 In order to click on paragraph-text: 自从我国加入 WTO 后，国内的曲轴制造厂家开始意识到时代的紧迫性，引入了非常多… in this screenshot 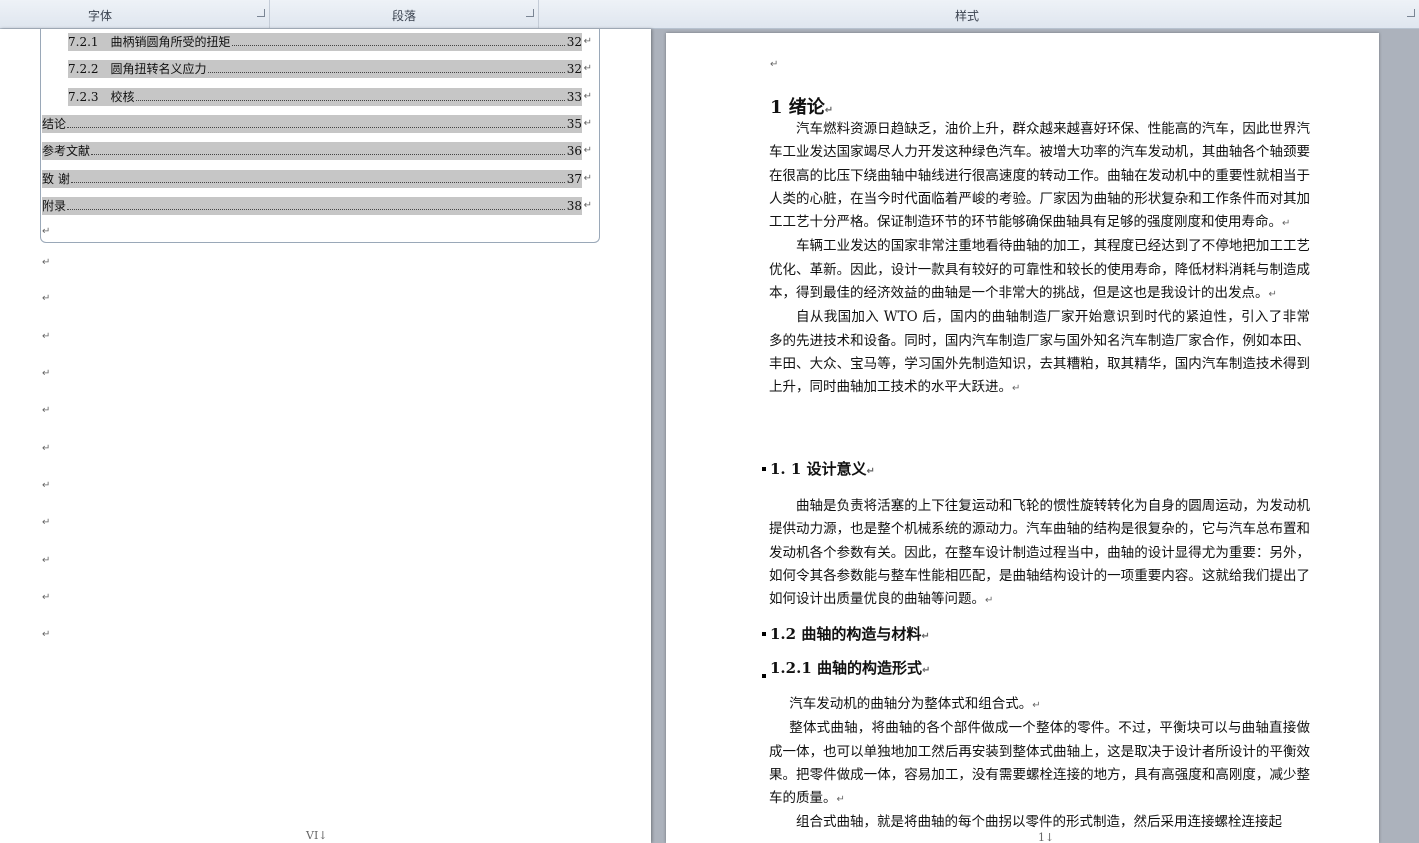, I will do `click(1039, 352)`.